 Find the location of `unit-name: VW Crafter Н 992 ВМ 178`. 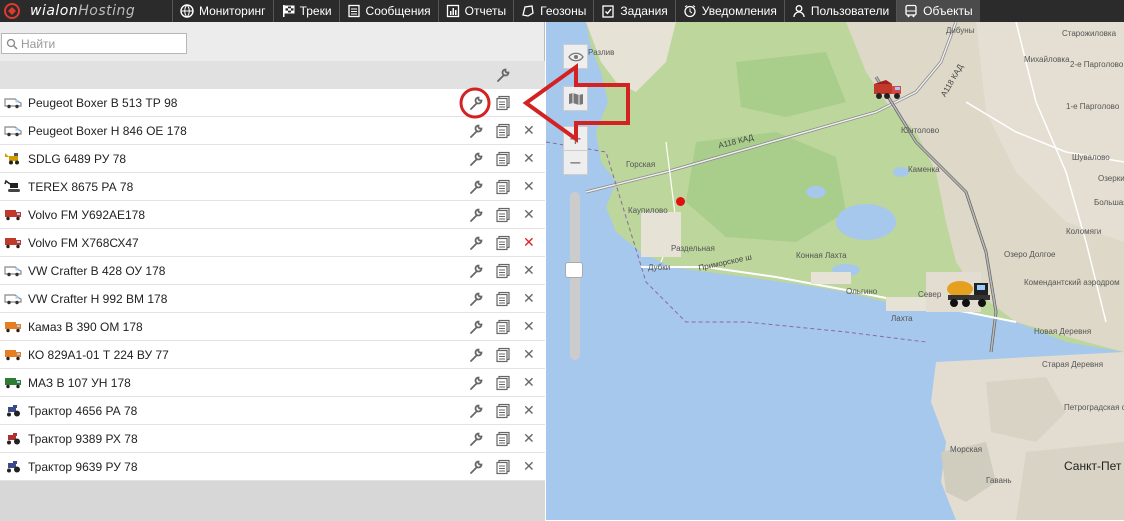

unit-name: VW Crafter Н 992 ВМ 178 is located at coordinates (97, 299).